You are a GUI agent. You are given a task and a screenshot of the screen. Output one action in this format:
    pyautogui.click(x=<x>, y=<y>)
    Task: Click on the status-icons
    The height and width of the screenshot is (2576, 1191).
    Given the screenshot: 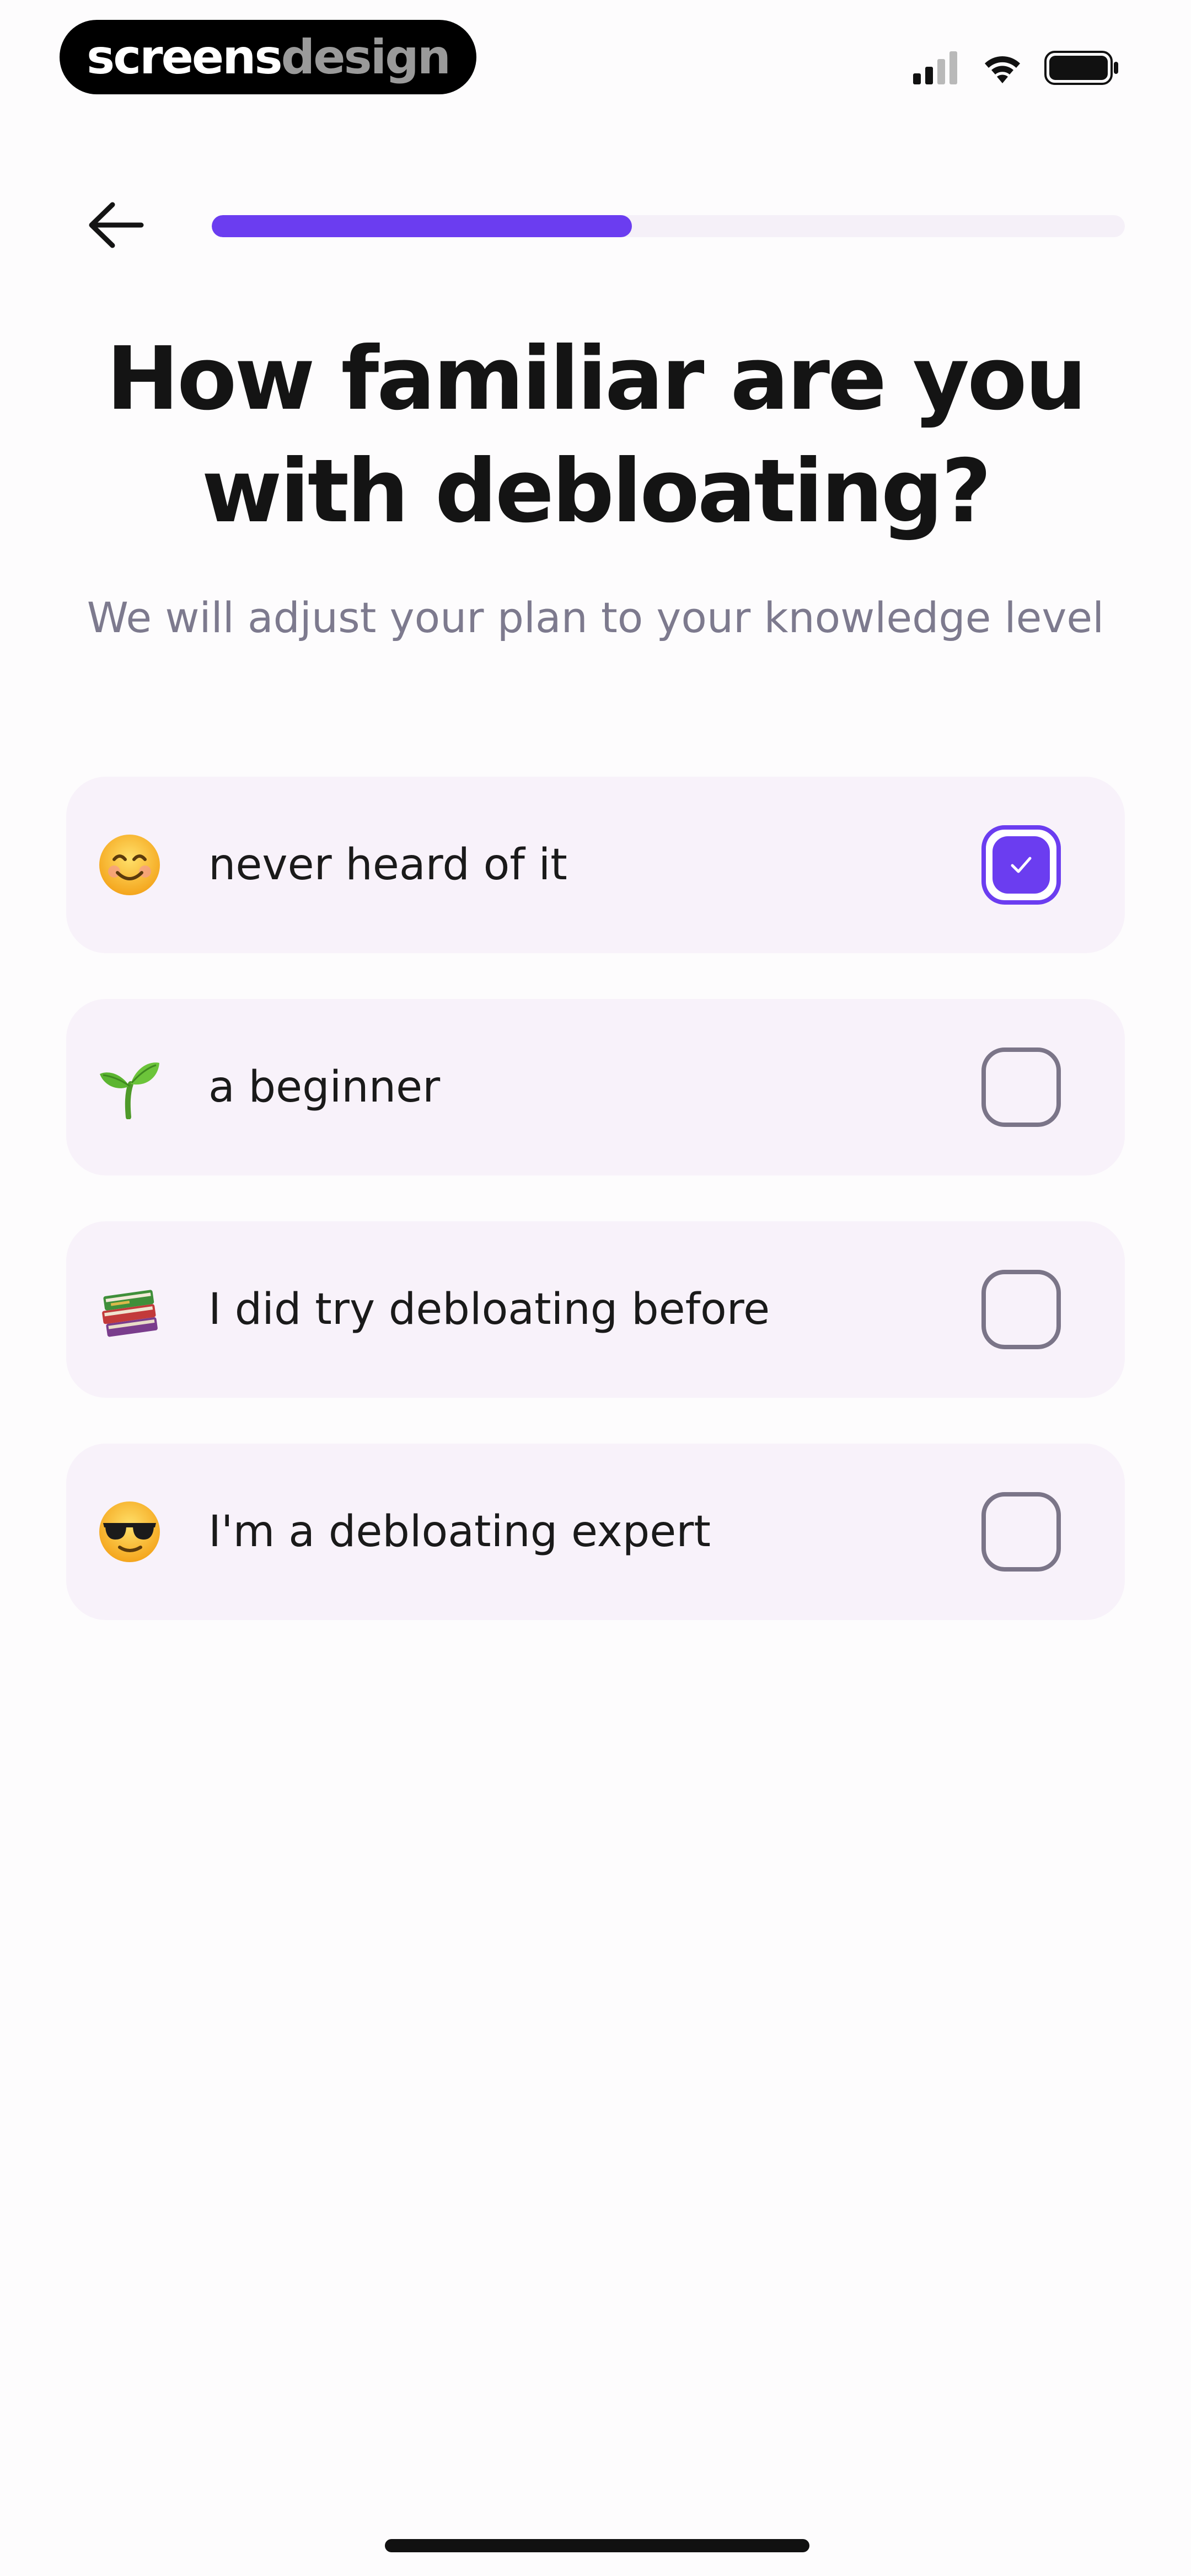 What is the action you would take?
    pyautogui.click(x=1016, y=68)
    